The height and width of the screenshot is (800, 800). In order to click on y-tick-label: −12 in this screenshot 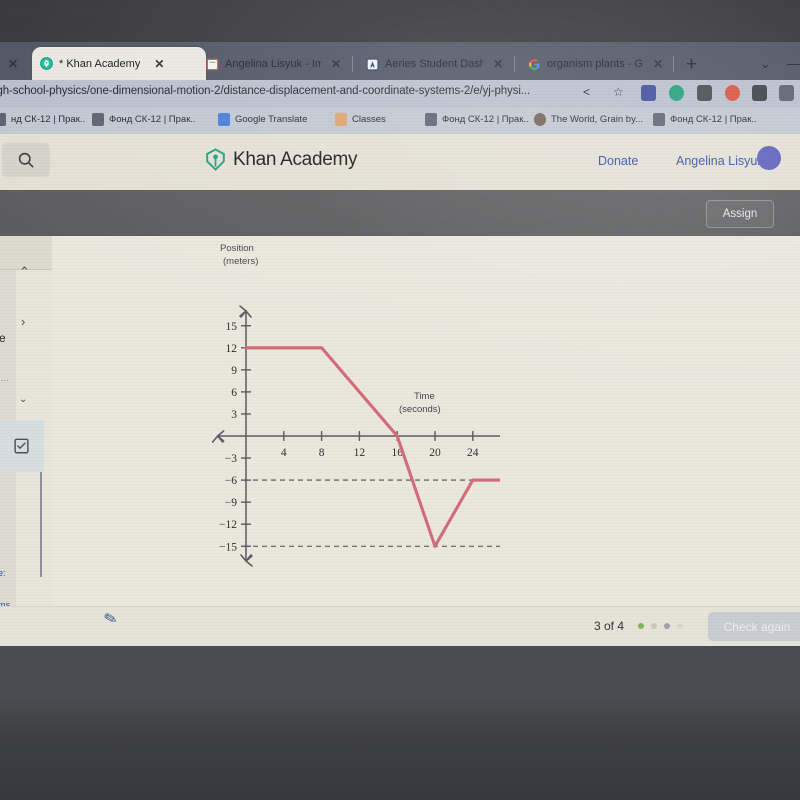, I will do `click(228, 525)`.